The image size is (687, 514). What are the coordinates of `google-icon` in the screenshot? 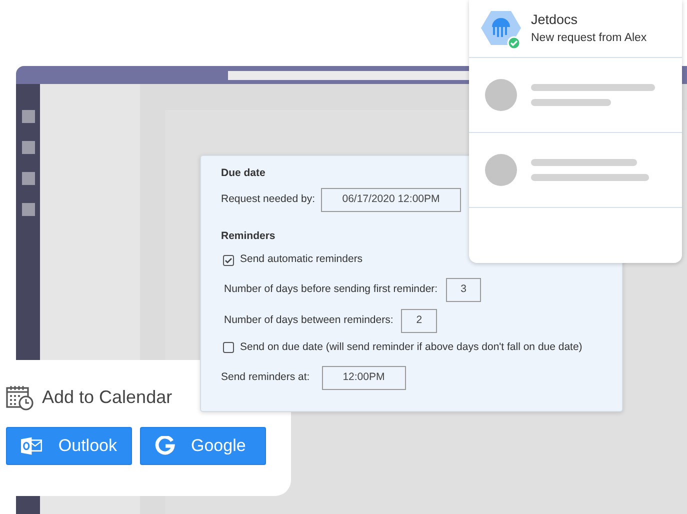 It's located at (165, 446).